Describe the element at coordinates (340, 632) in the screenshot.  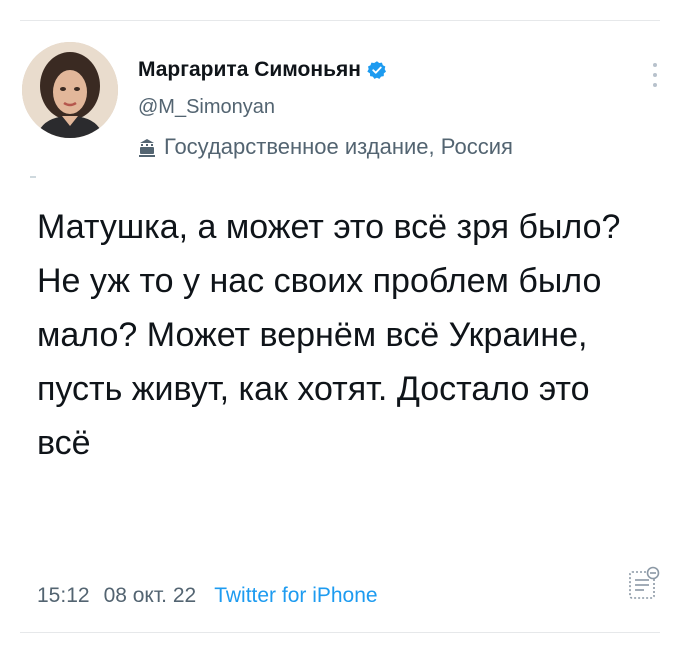
I see `bottom-divider` at that location.